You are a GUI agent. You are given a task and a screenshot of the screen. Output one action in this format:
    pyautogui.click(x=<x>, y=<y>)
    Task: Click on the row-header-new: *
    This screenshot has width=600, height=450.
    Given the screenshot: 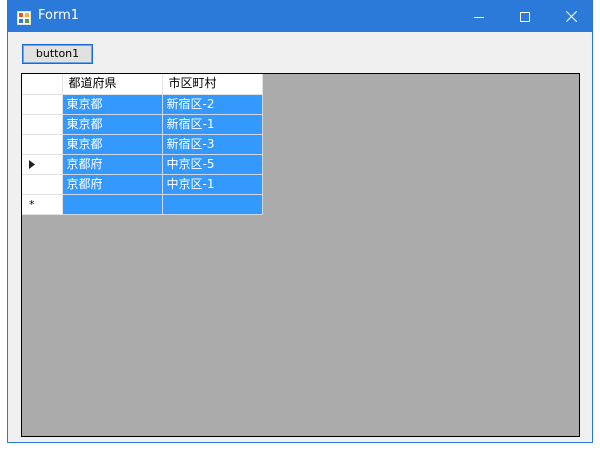 What is the action you would take?
    pyautogui.click(x=42, y=204)
    